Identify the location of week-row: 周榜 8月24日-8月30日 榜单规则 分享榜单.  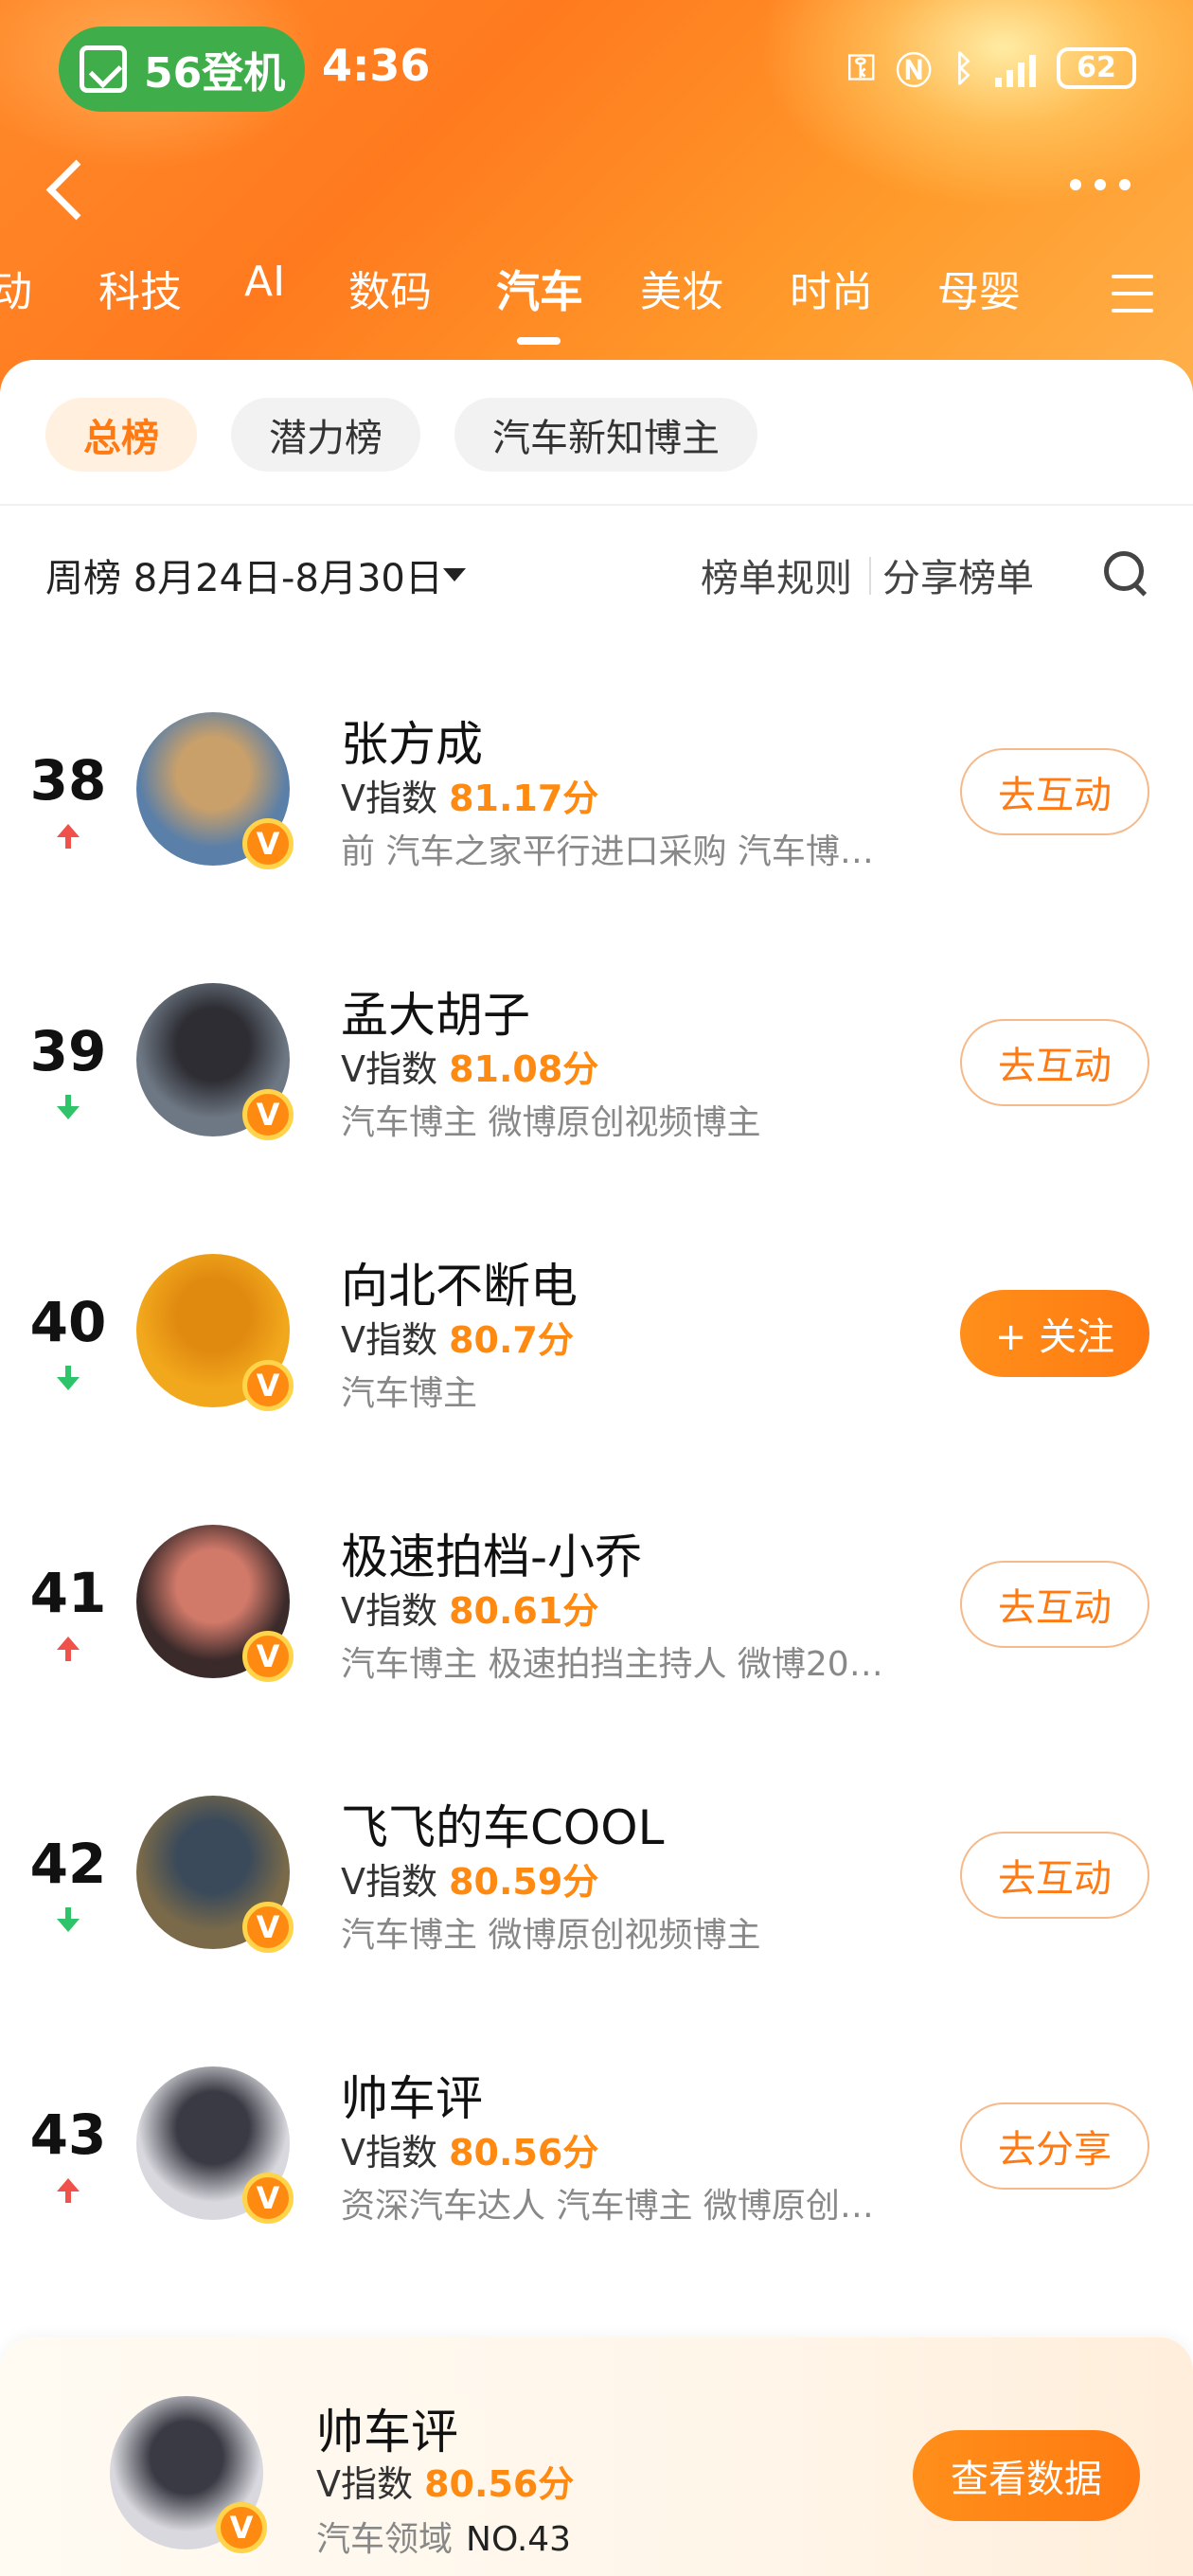
(596, 575).